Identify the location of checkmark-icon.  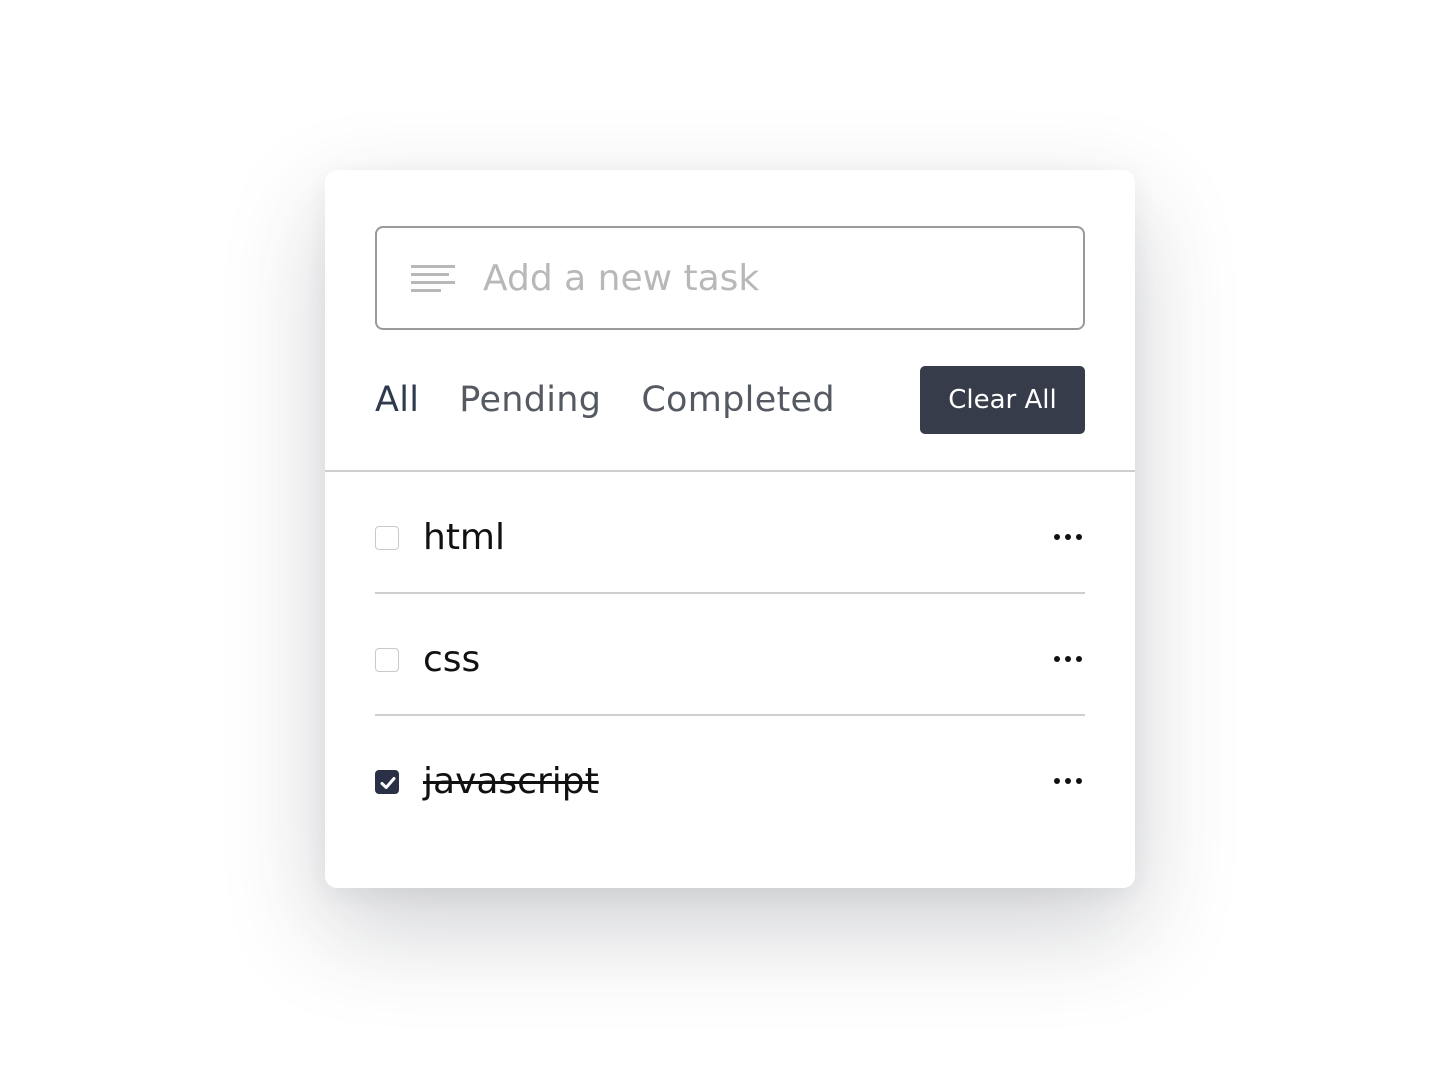
(388, 783).